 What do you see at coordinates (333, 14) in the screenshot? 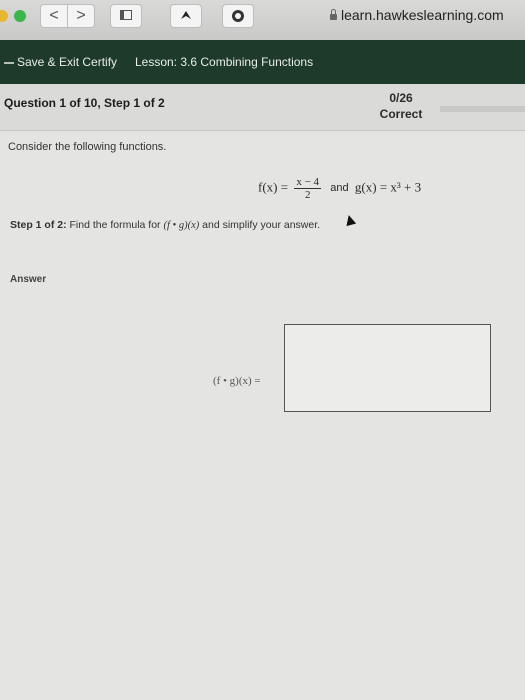
I see `lock-icon` at bounding box center [333, 14].